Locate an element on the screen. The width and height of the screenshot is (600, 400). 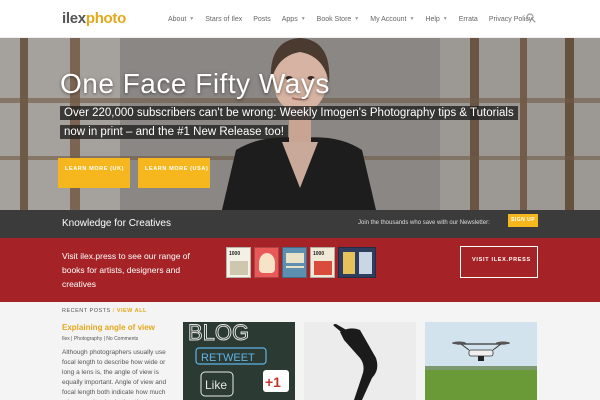
nav-item-book-store: Book Store ▼ is located at coordinates (338, 19).